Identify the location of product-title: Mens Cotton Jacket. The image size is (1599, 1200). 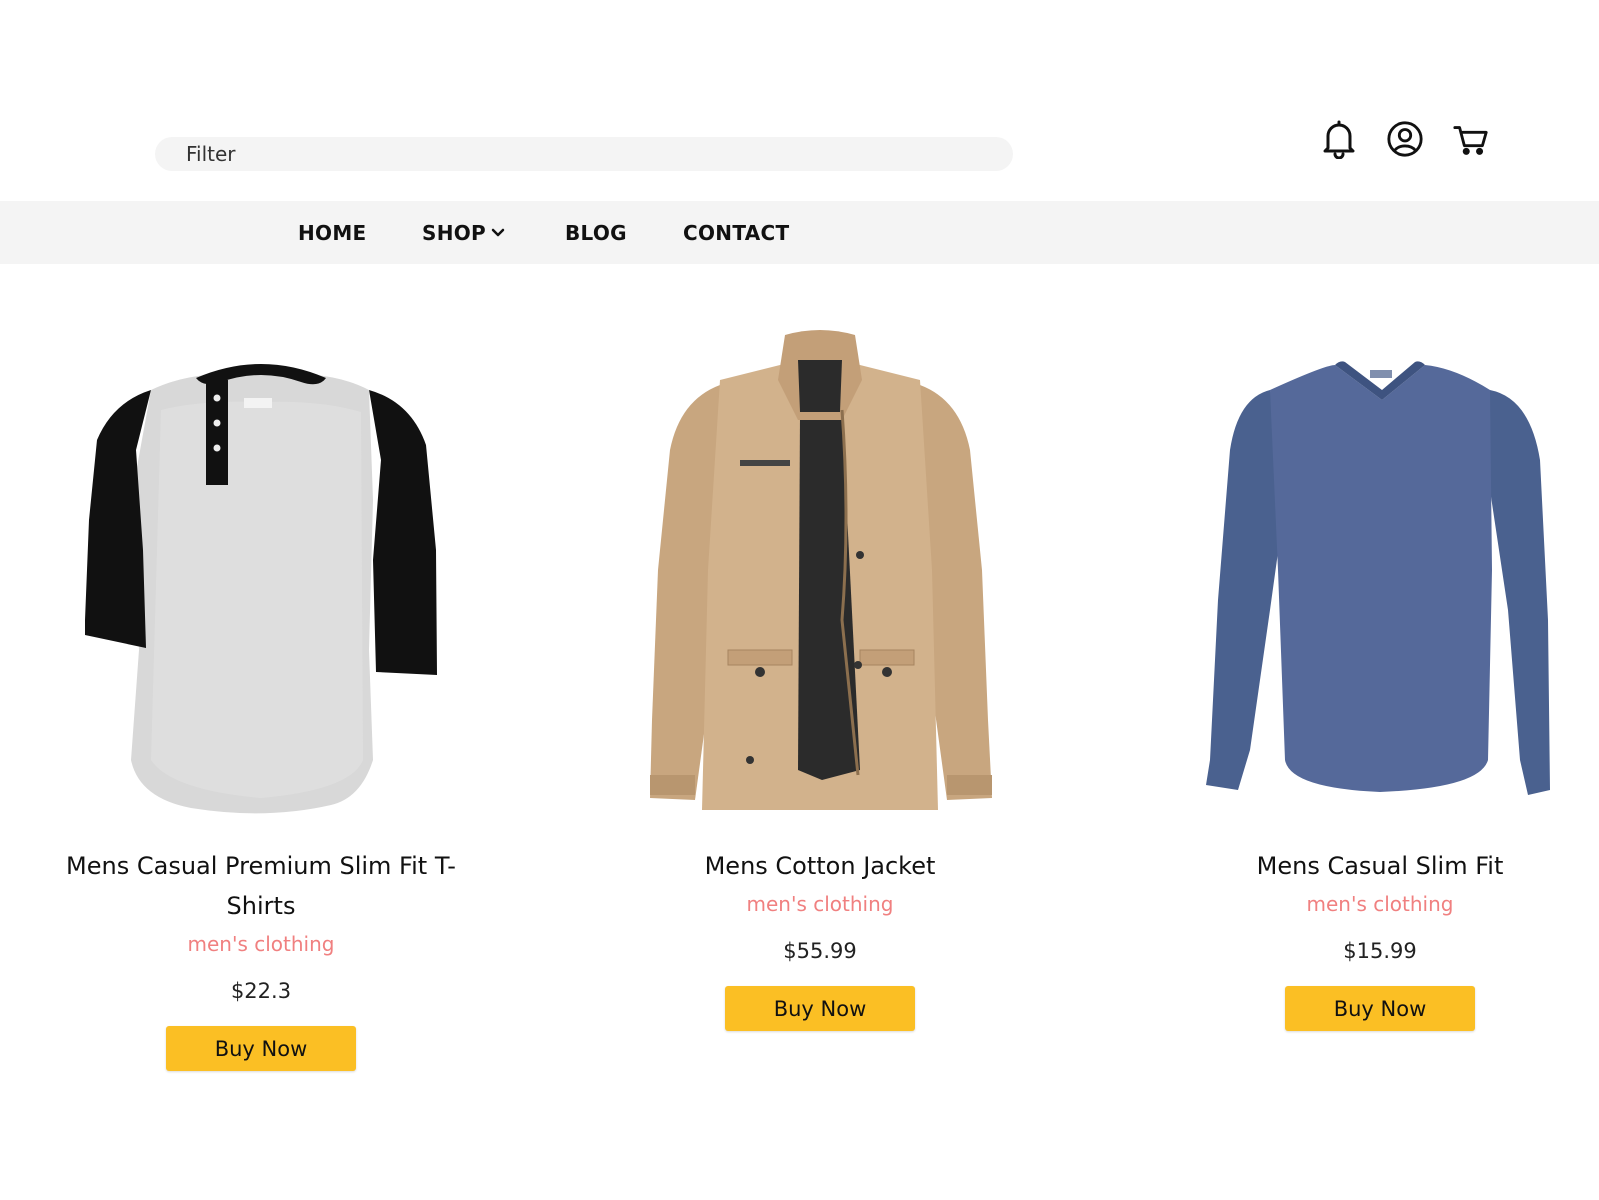
(820, 866).